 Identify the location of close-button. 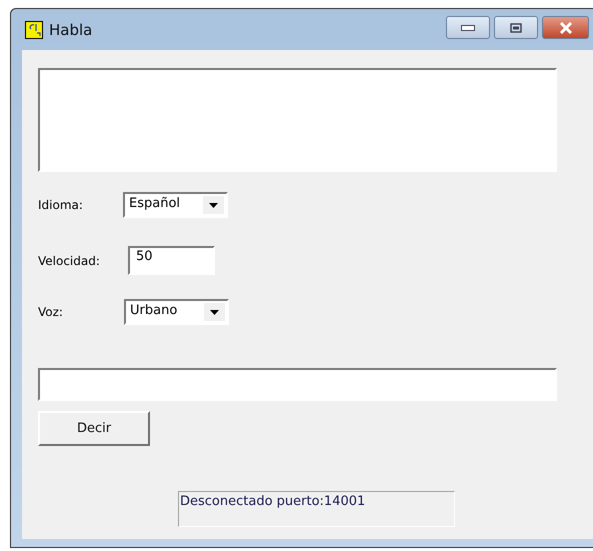
(565, 27).